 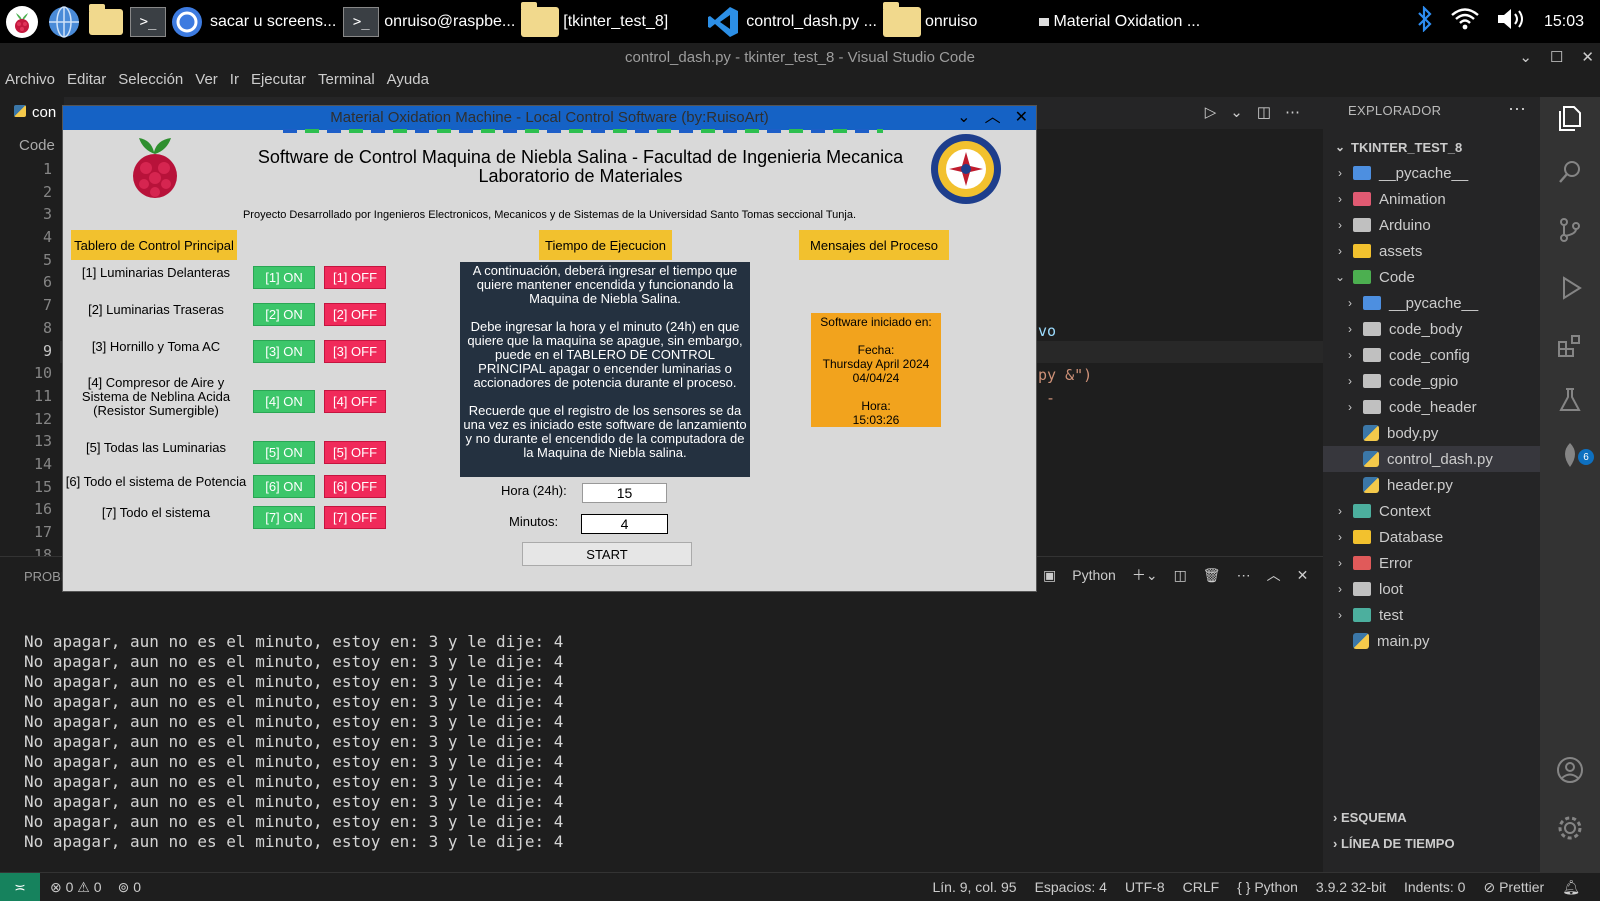 I want to click on menu-archivo: Archivo, so click(x=30, y=82).